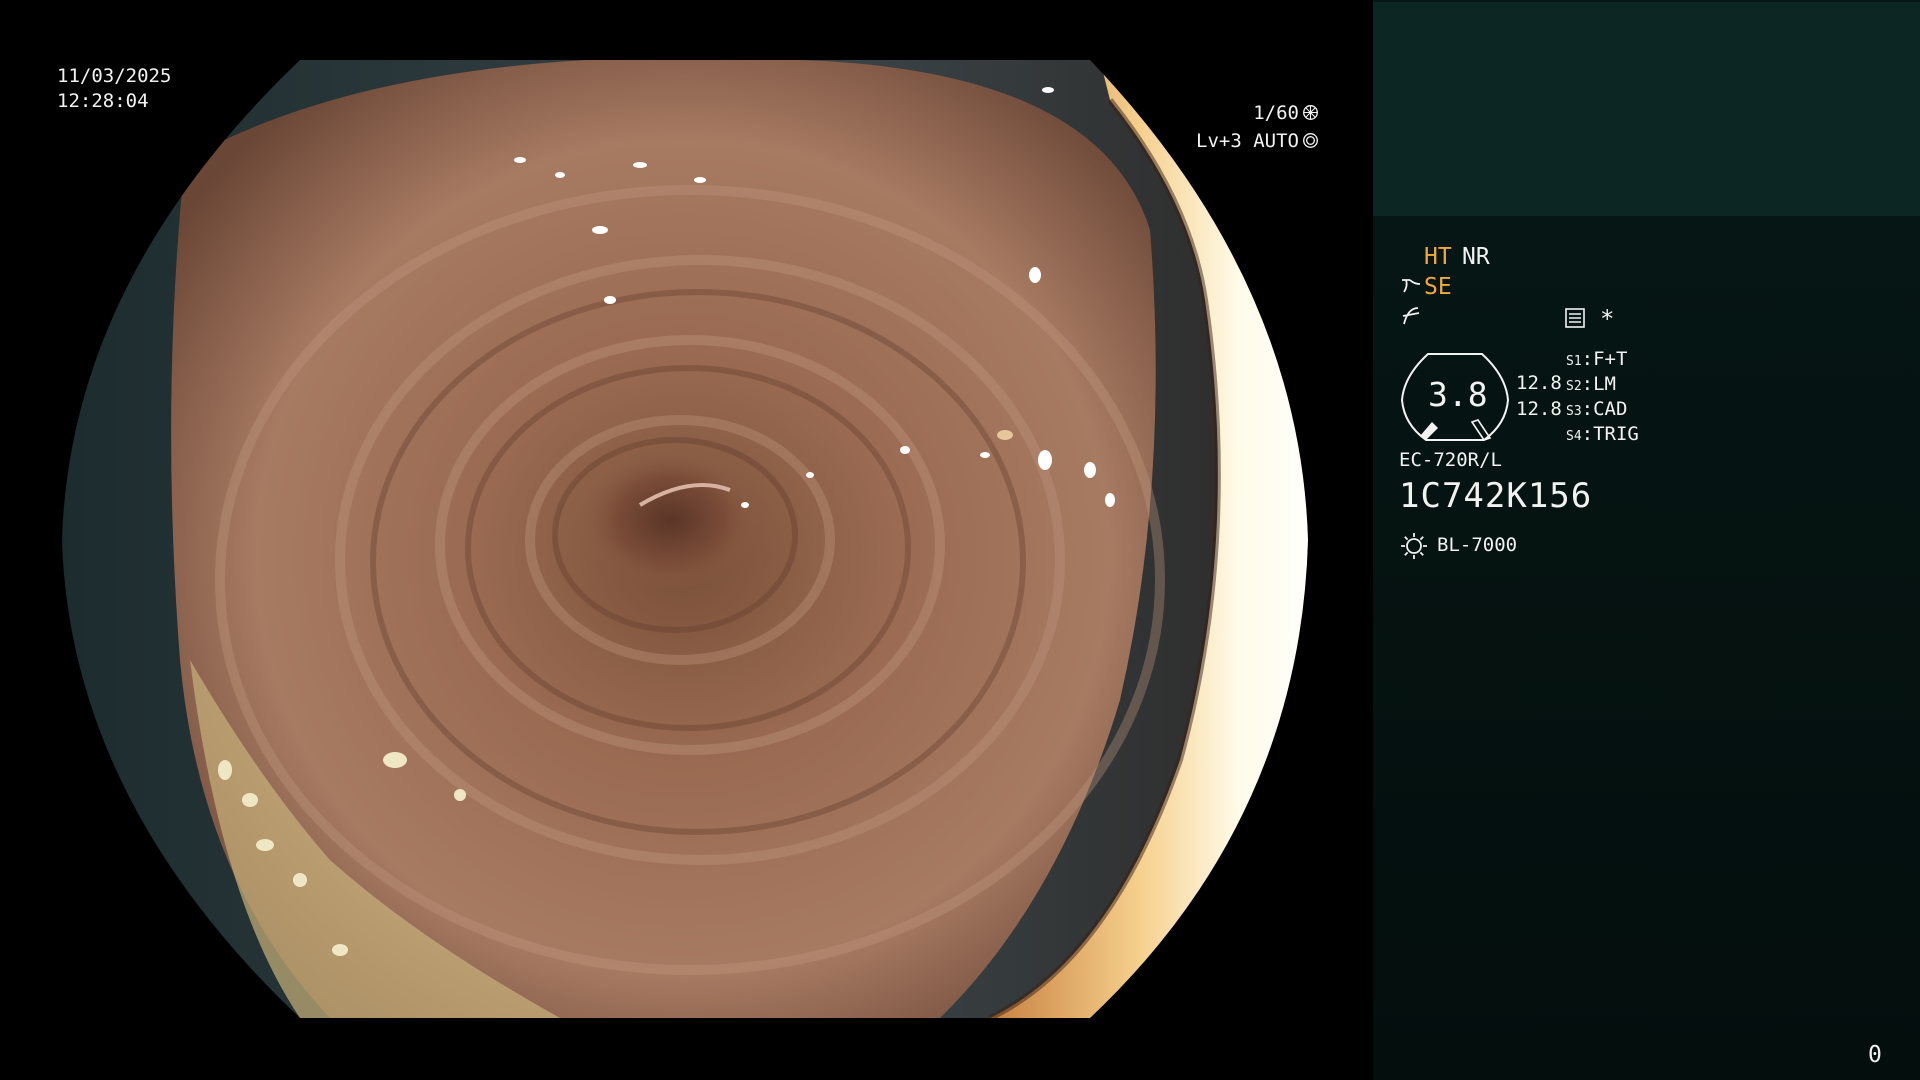 Image resolution: width=1920 pixels, height=1080 pixels. Describe the element at coordinates (103, 101) in the screenshot. I see `time-display: 12:28:04` at that location.